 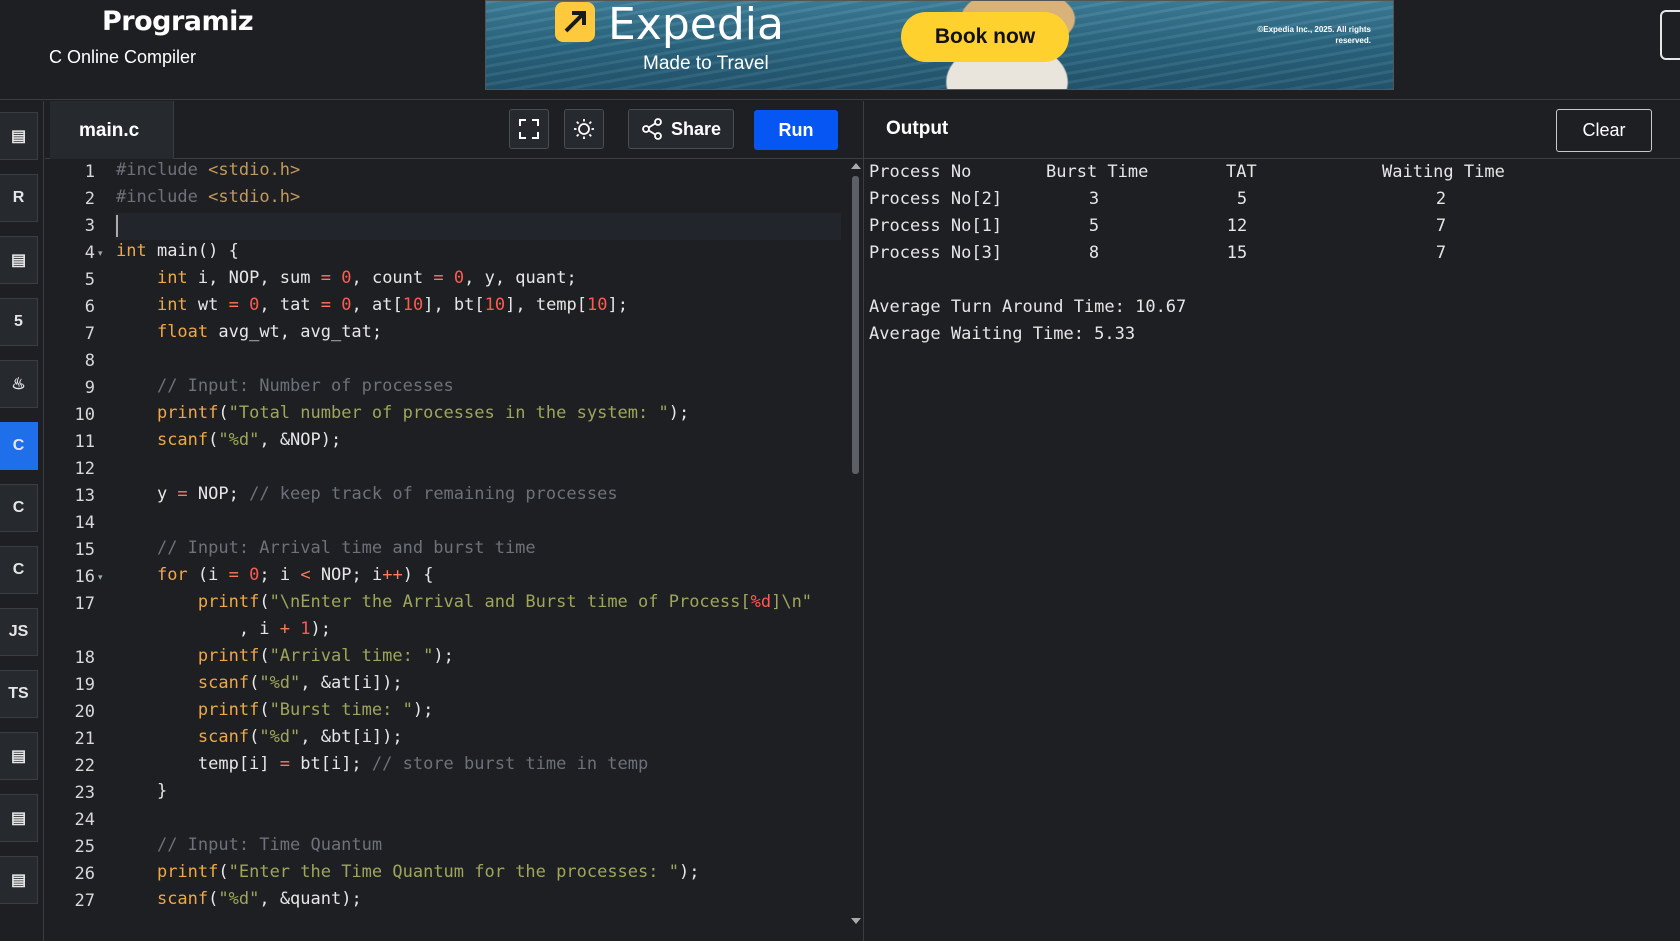 I want to click on logo-text: Programiz, so click(x=178, y=21).